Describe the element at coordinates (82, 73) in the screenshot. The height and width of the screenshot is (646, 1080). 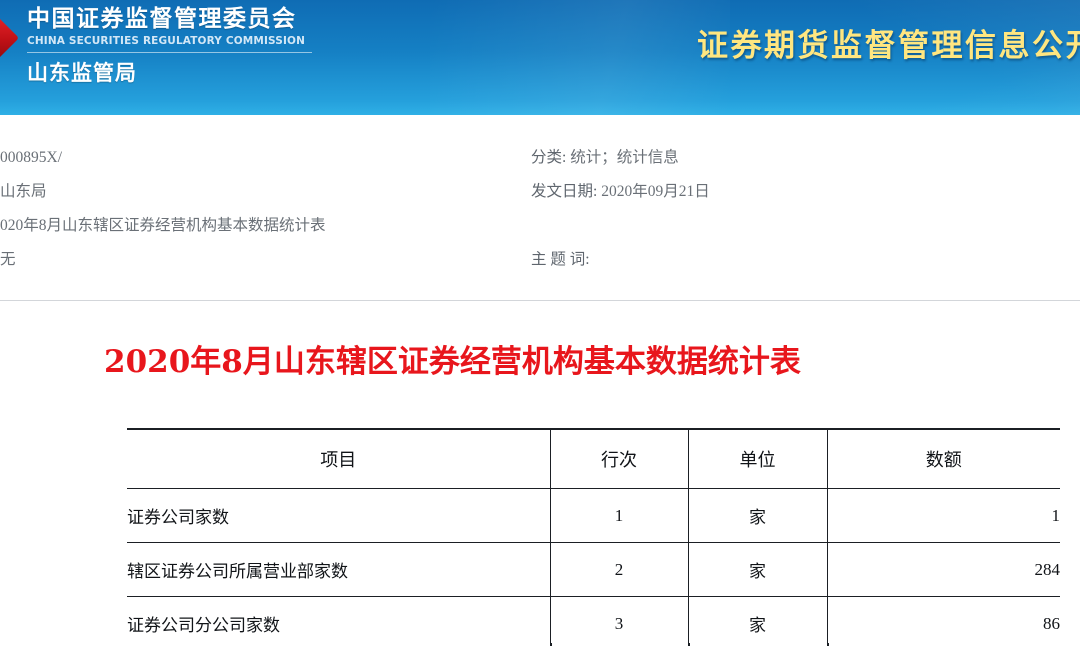
I see `bureau-name: 山东监管局` at that location.